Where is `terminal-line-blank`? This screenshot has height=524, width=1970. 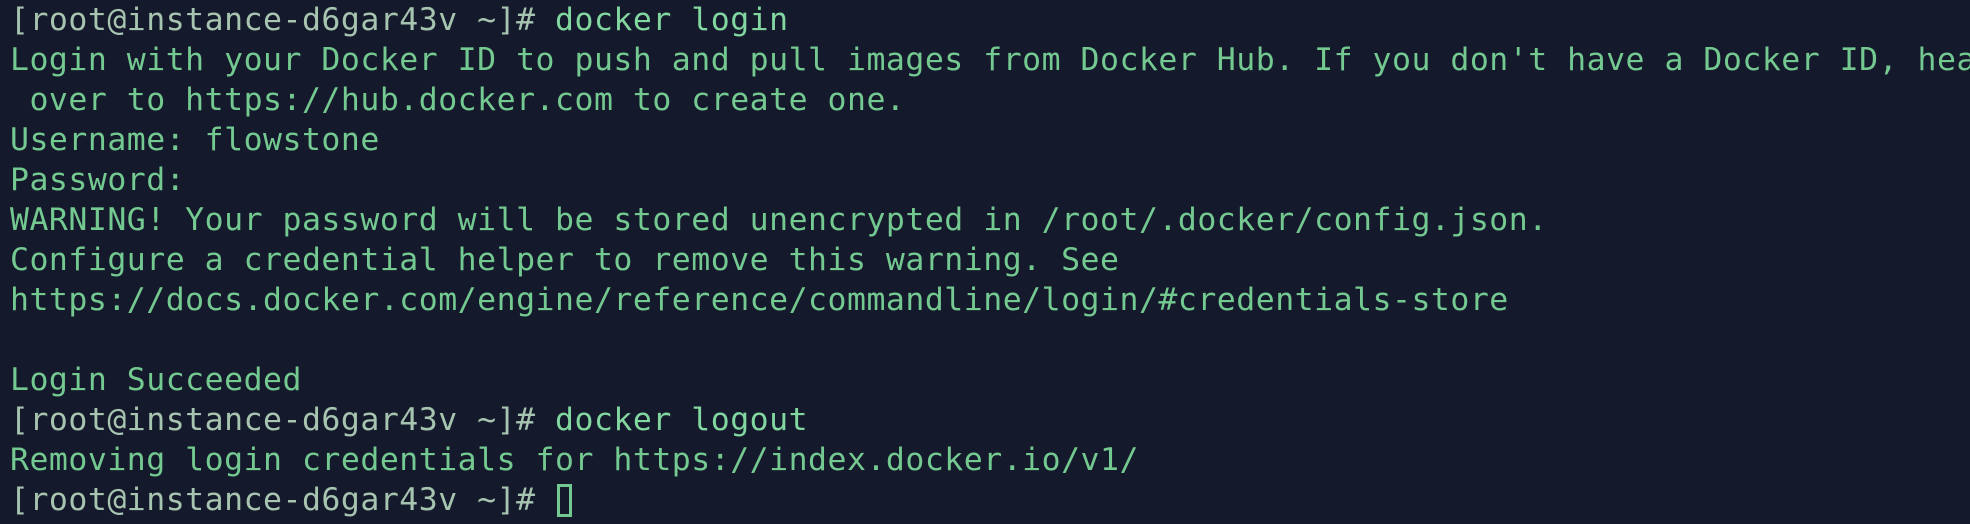
terminal-line-blank is located at coordinates (990, 340).